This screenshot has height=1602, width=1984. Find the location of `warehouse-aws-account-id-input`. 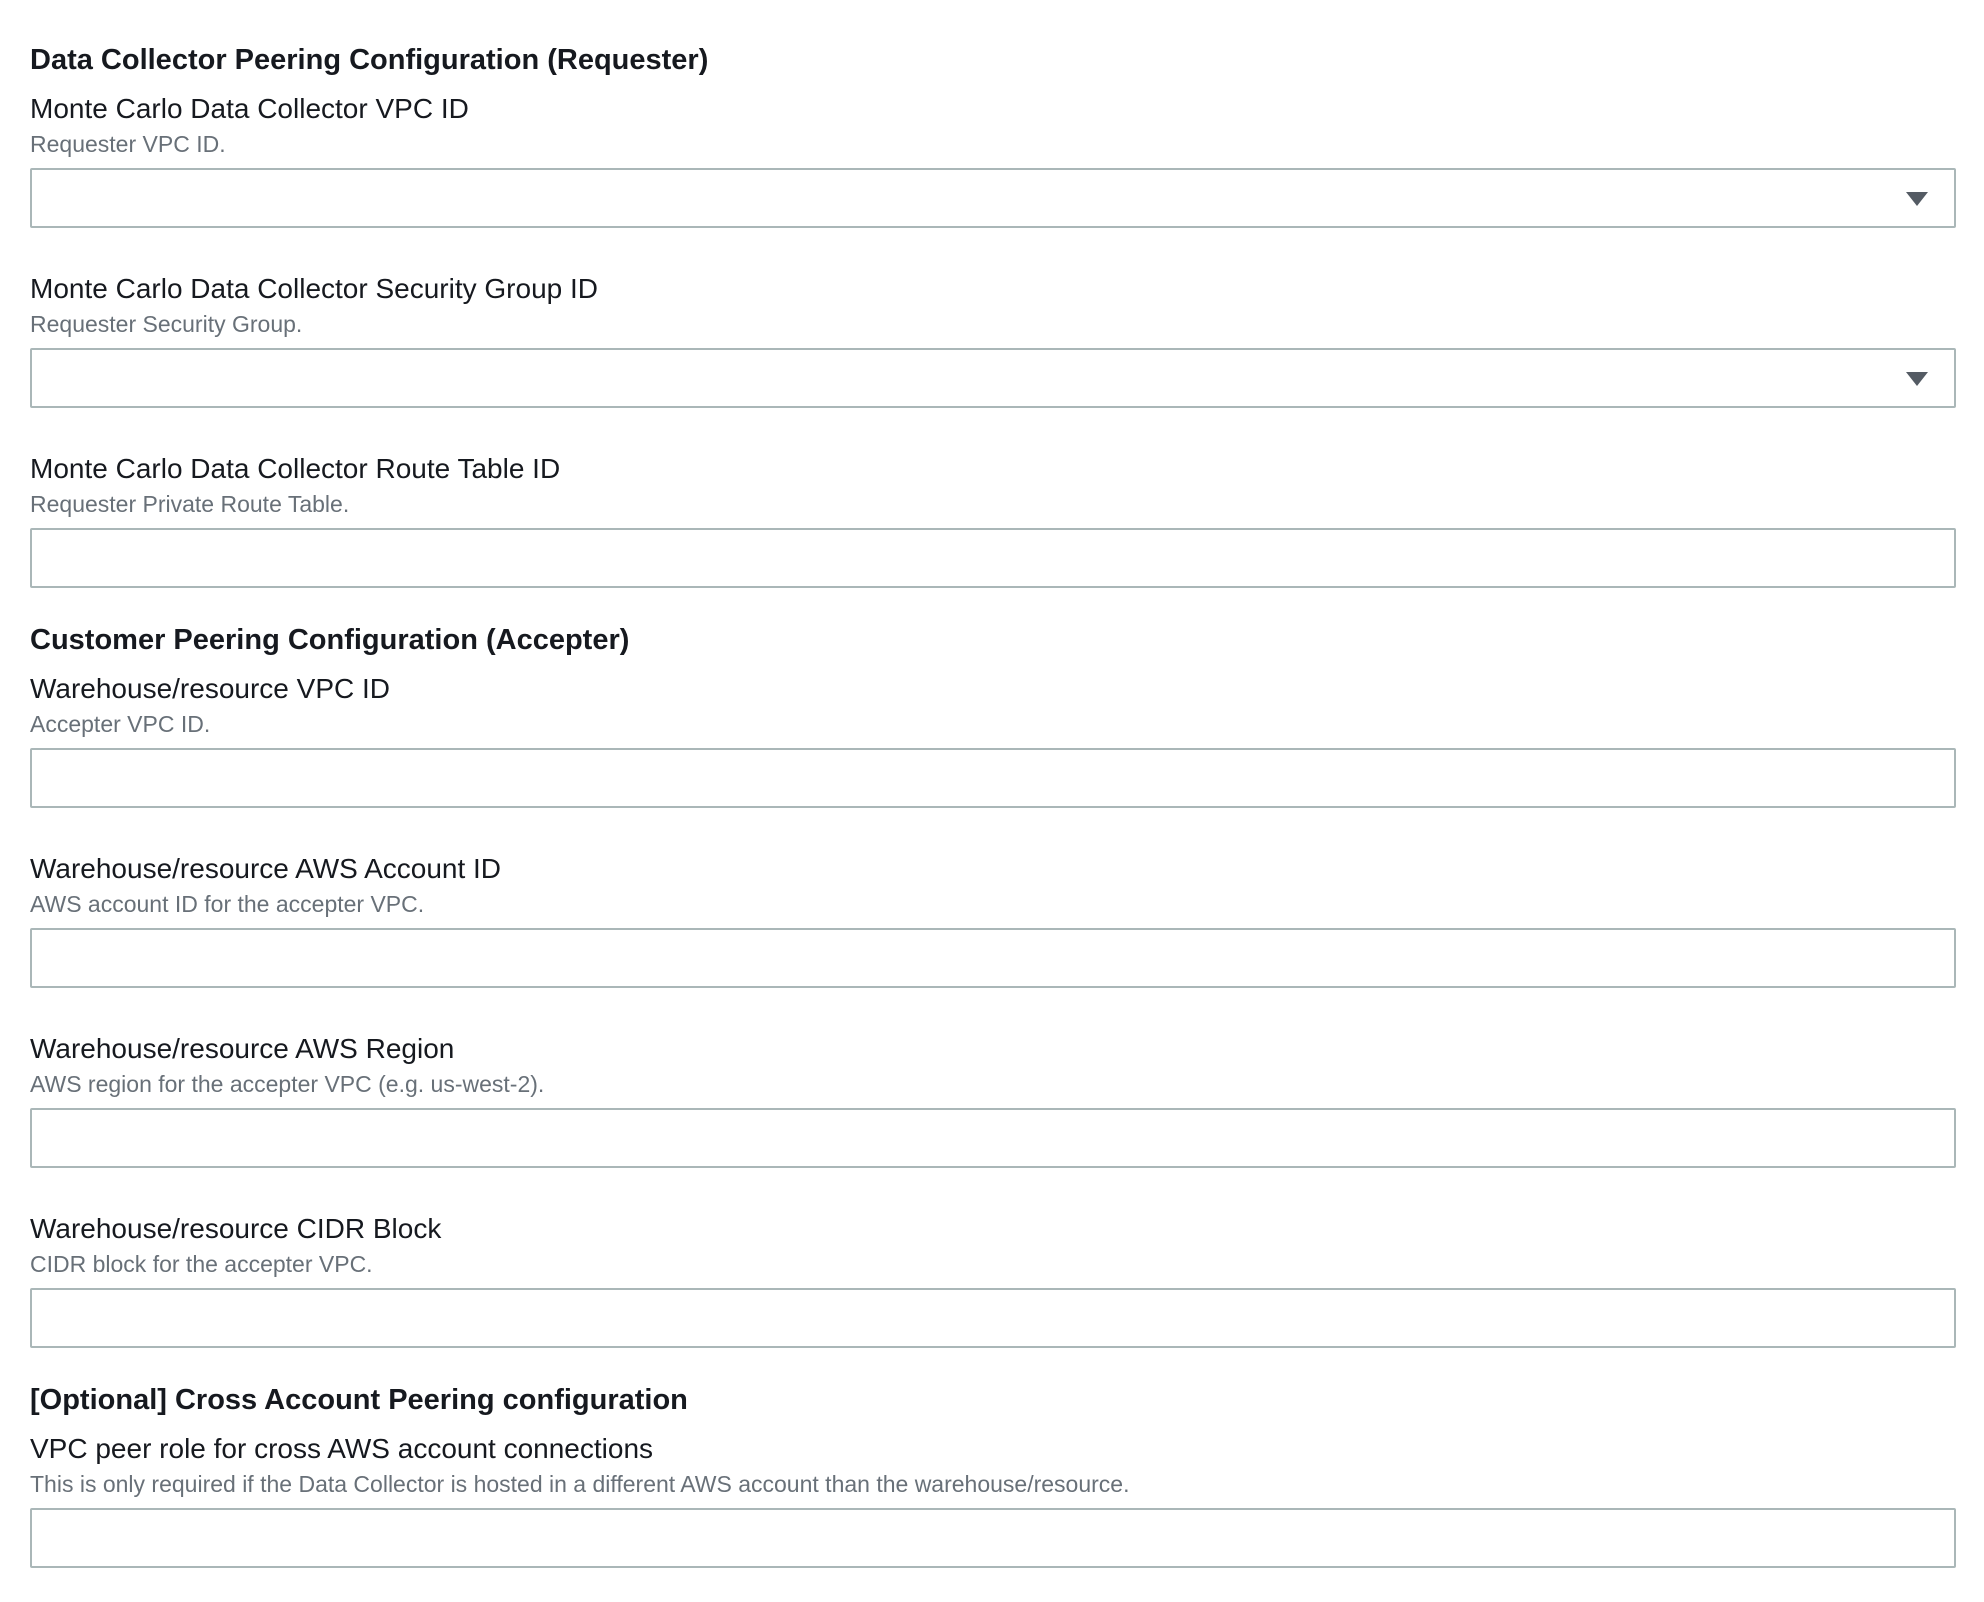

warehouse-aws-account-id-input is located at coordinates (993, 958).